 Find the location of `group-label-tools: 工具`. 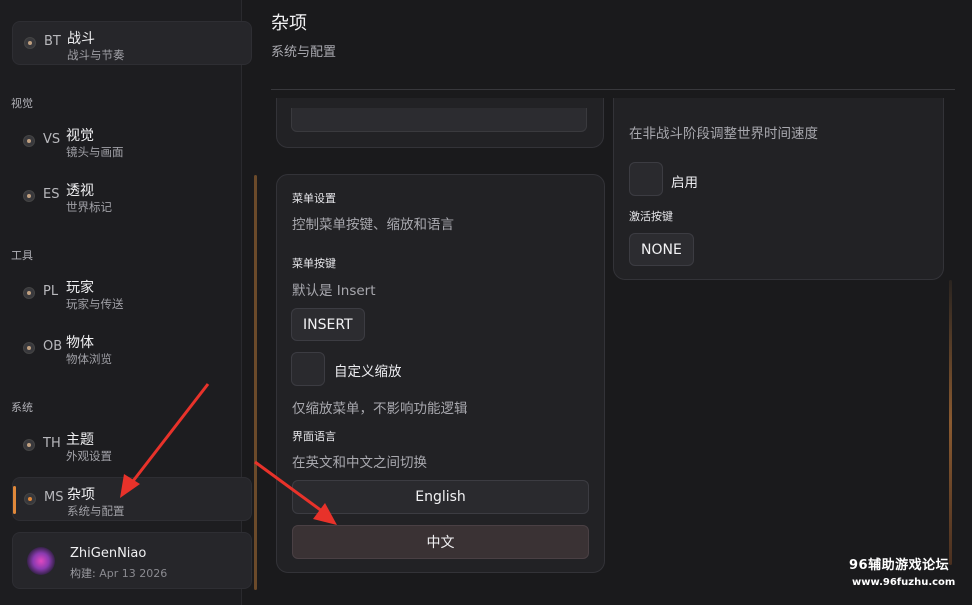

group-label-tools: 工具 is located at coordinates (22, 255).